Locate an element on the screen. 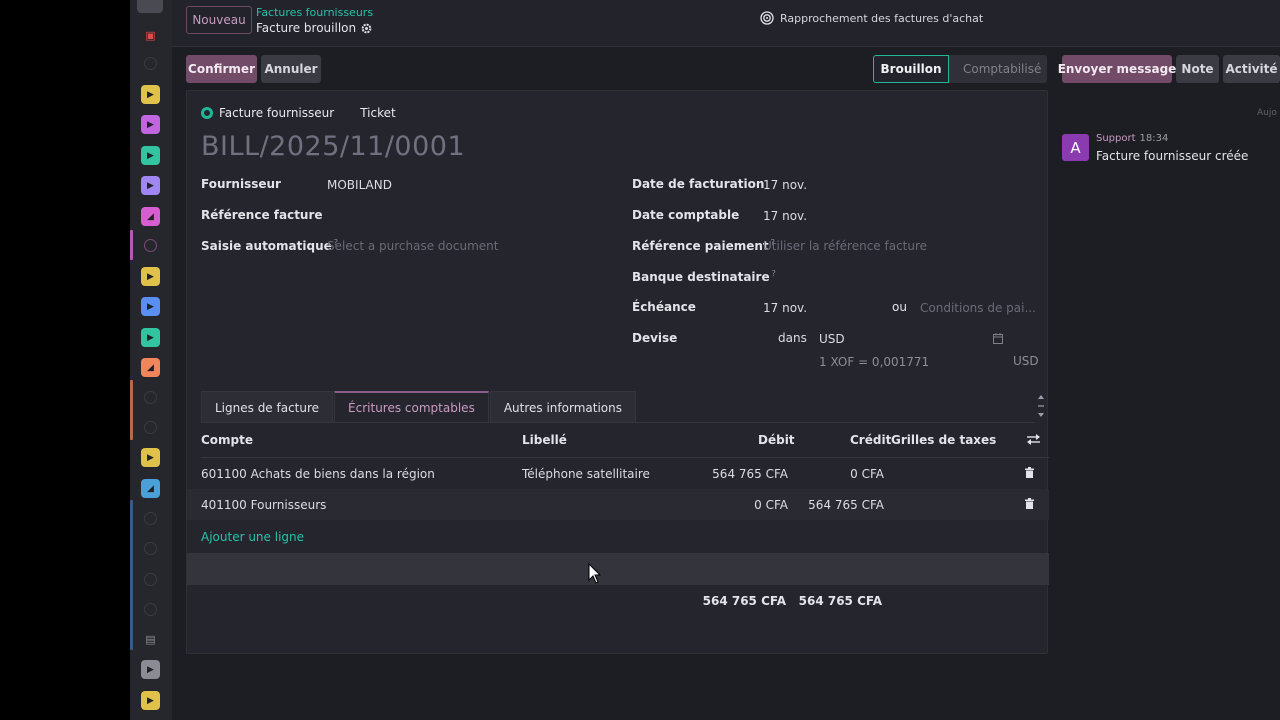  invoice-ref-label: Référence facture is located at coordinates (262, 215).